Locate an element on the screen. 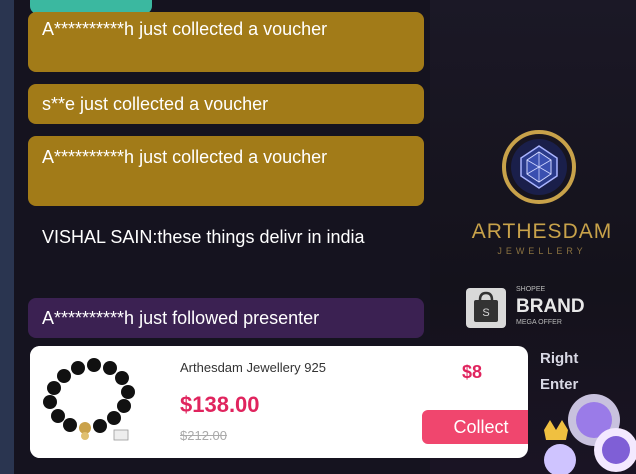  collect-button: Collect is located at coordinates (475, 427).